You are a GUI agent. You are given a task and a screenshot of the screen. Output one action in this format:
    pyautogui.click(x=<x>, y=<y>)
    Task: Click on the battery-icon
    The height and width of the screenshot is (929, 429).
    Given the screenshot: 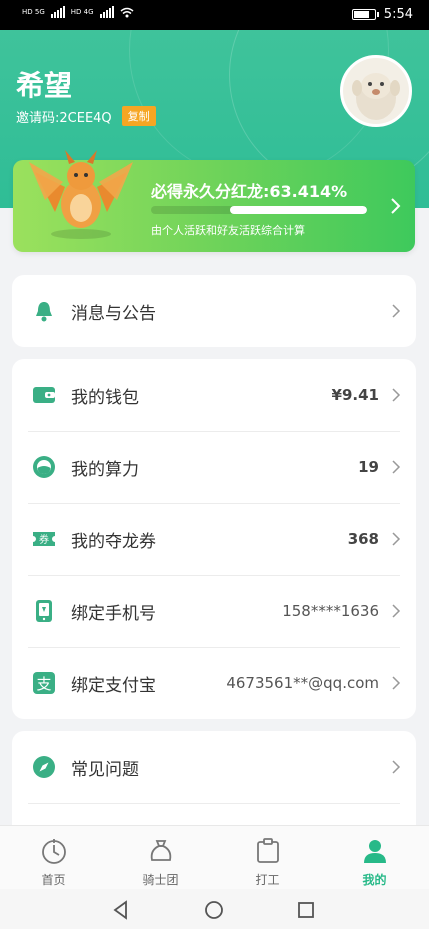 What is the action you would take?
    pyautogui.click(x=365, y=14)
    